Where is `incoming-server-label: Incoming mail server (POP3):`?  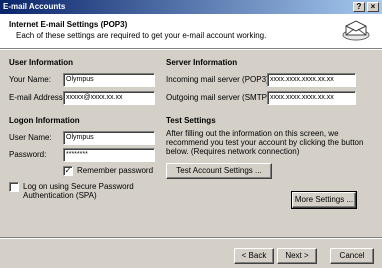 incoming-server-label: Incoming mail server (POP3): is located at coordinates (218, 79).